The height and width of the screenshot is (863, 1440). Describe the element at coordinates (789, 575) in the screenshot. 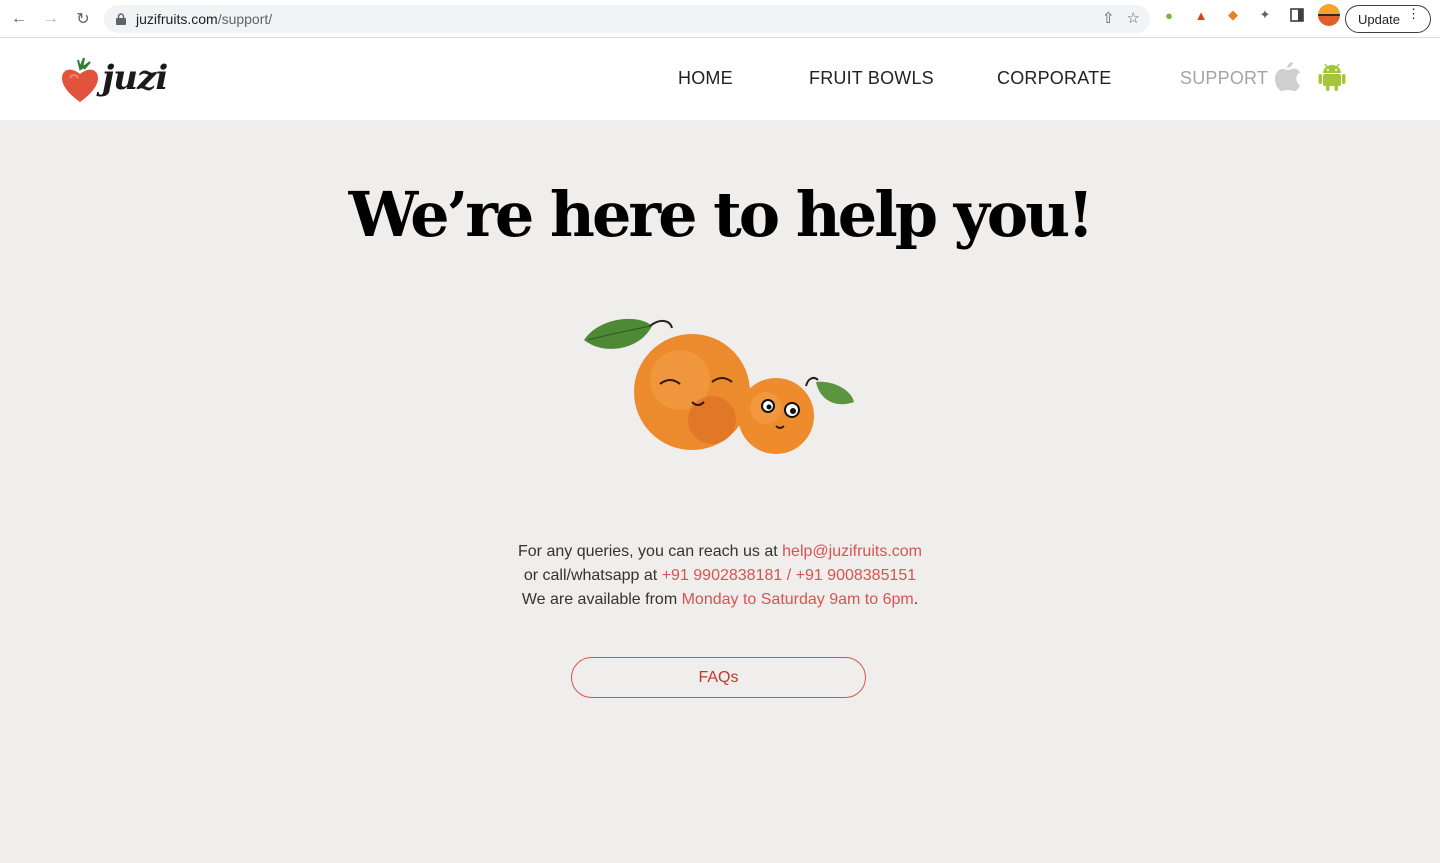

I see `phone-links: +91 9902838181 / +91 9008385151` at that location.